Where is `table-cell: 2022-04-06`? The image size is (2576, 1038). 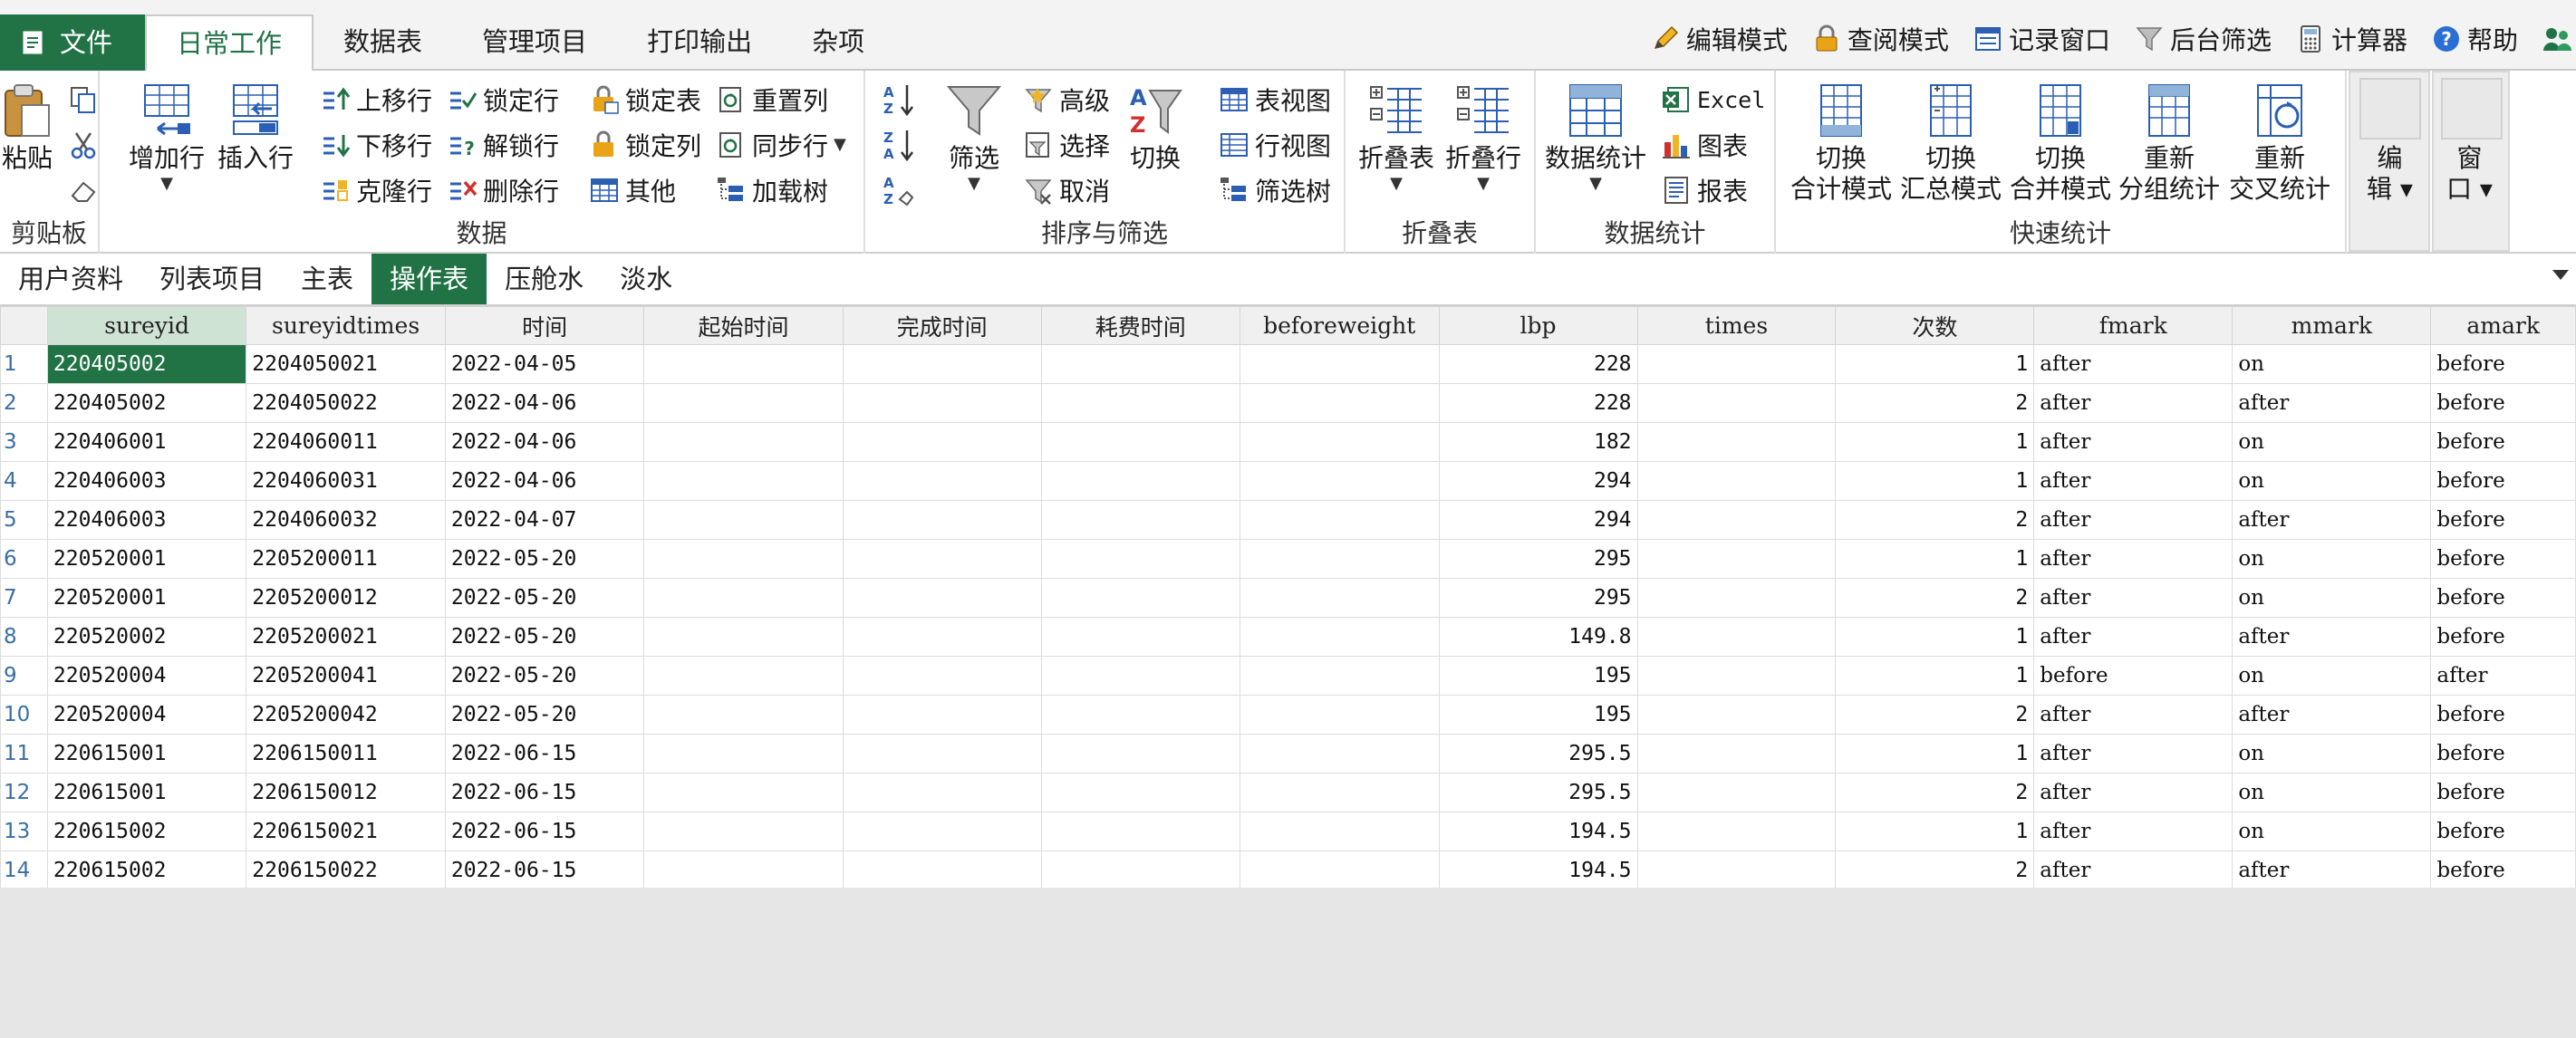 table-cell: 2022-04-06 is located at coordinates (544, 442).